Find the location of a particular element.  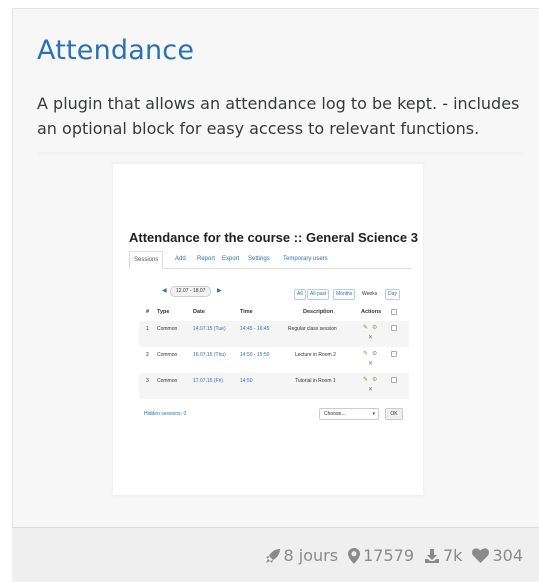

plugin-stats: 8 jours 17579 7k 304 is located at coordinates (389, 555).